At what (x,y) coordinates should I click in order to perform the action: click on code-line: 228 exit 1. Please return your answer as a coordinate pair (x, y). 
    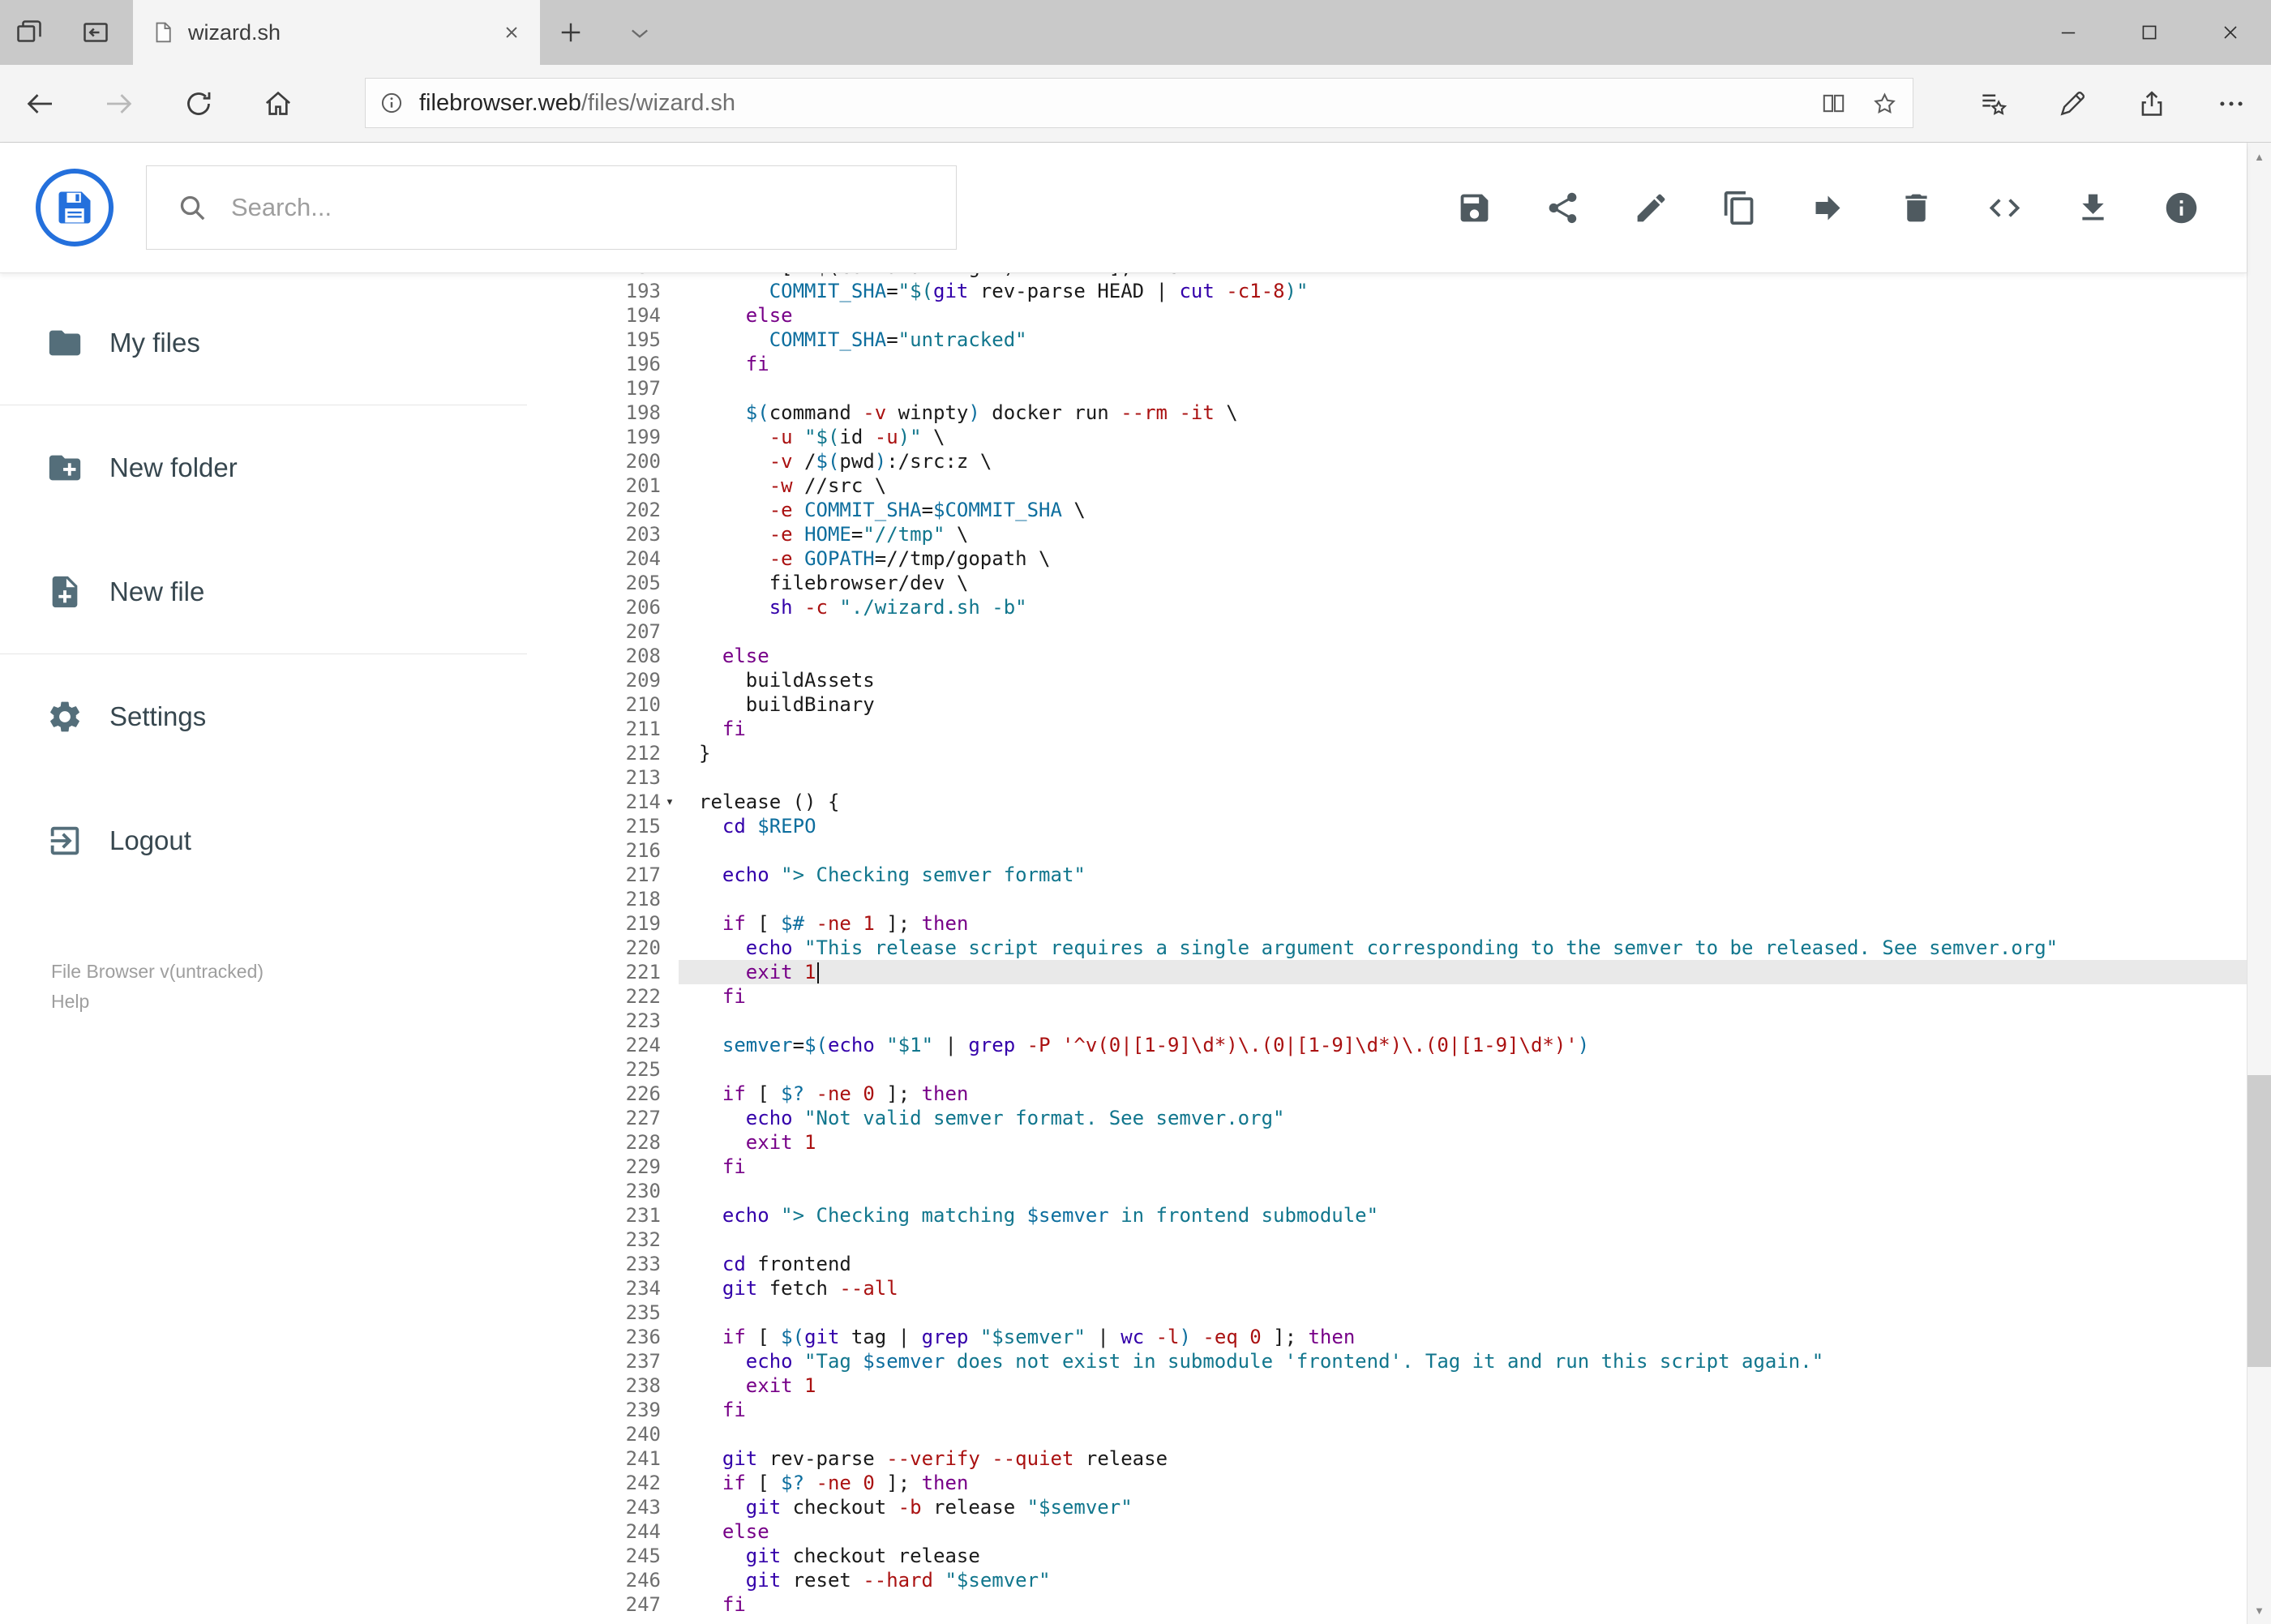
    Looking at the image, I should click on (1387, 1143).